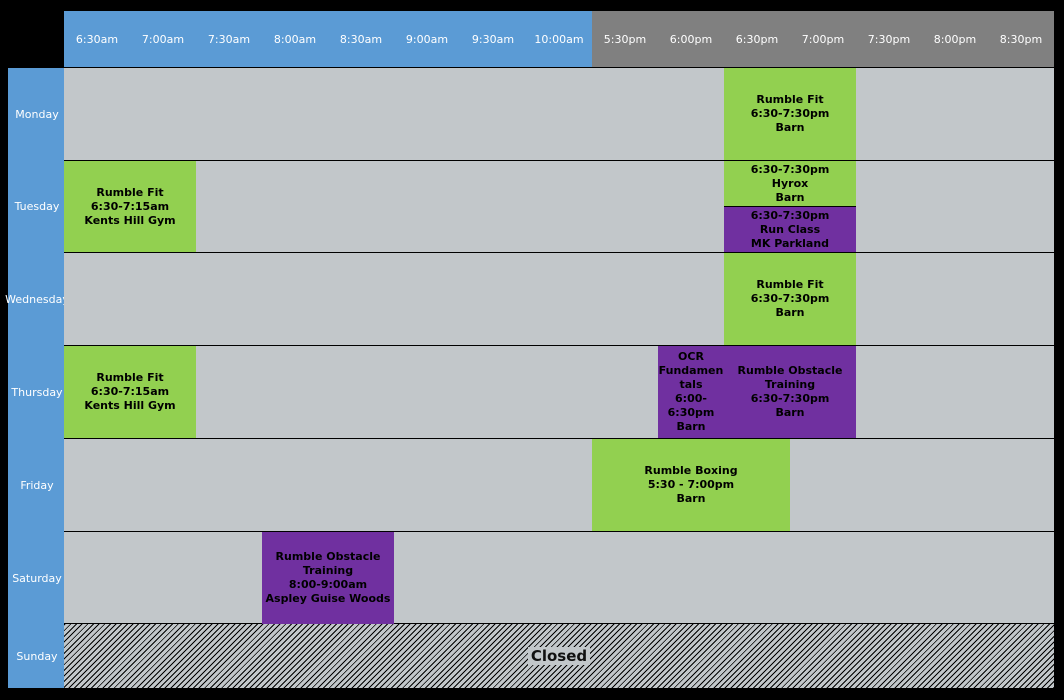  What do you see at coordinates (691, 412) in the screenshot?
I see `event-time: 6:30pm` at bounding box center [691, 412].